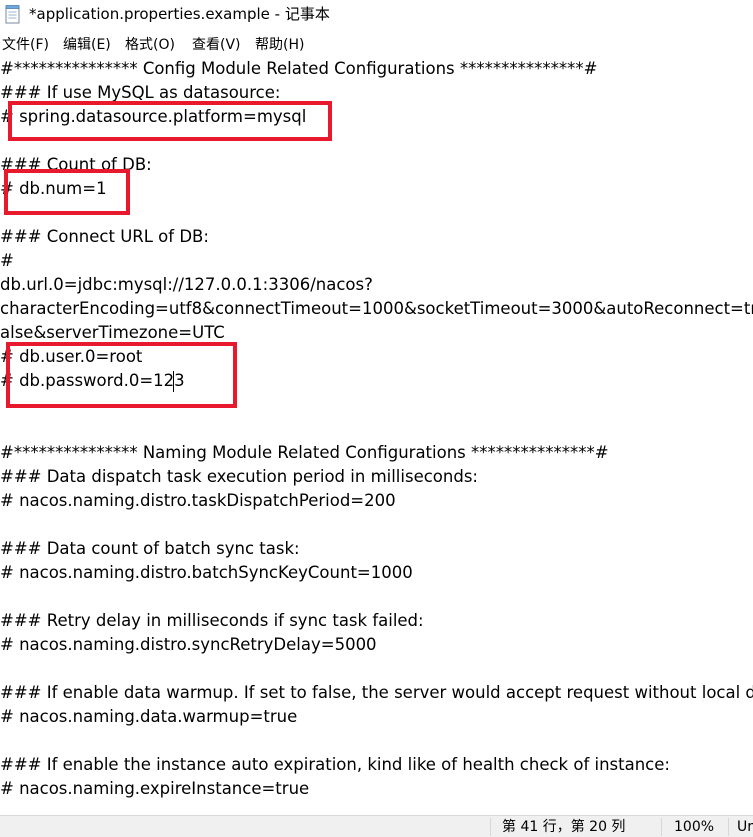 This screenshot has width=753, height=837. What do you see at coordinates (745, 827) in the screenshot?
I see `status-line-ending: Ur` at bounding box center [745, 827].